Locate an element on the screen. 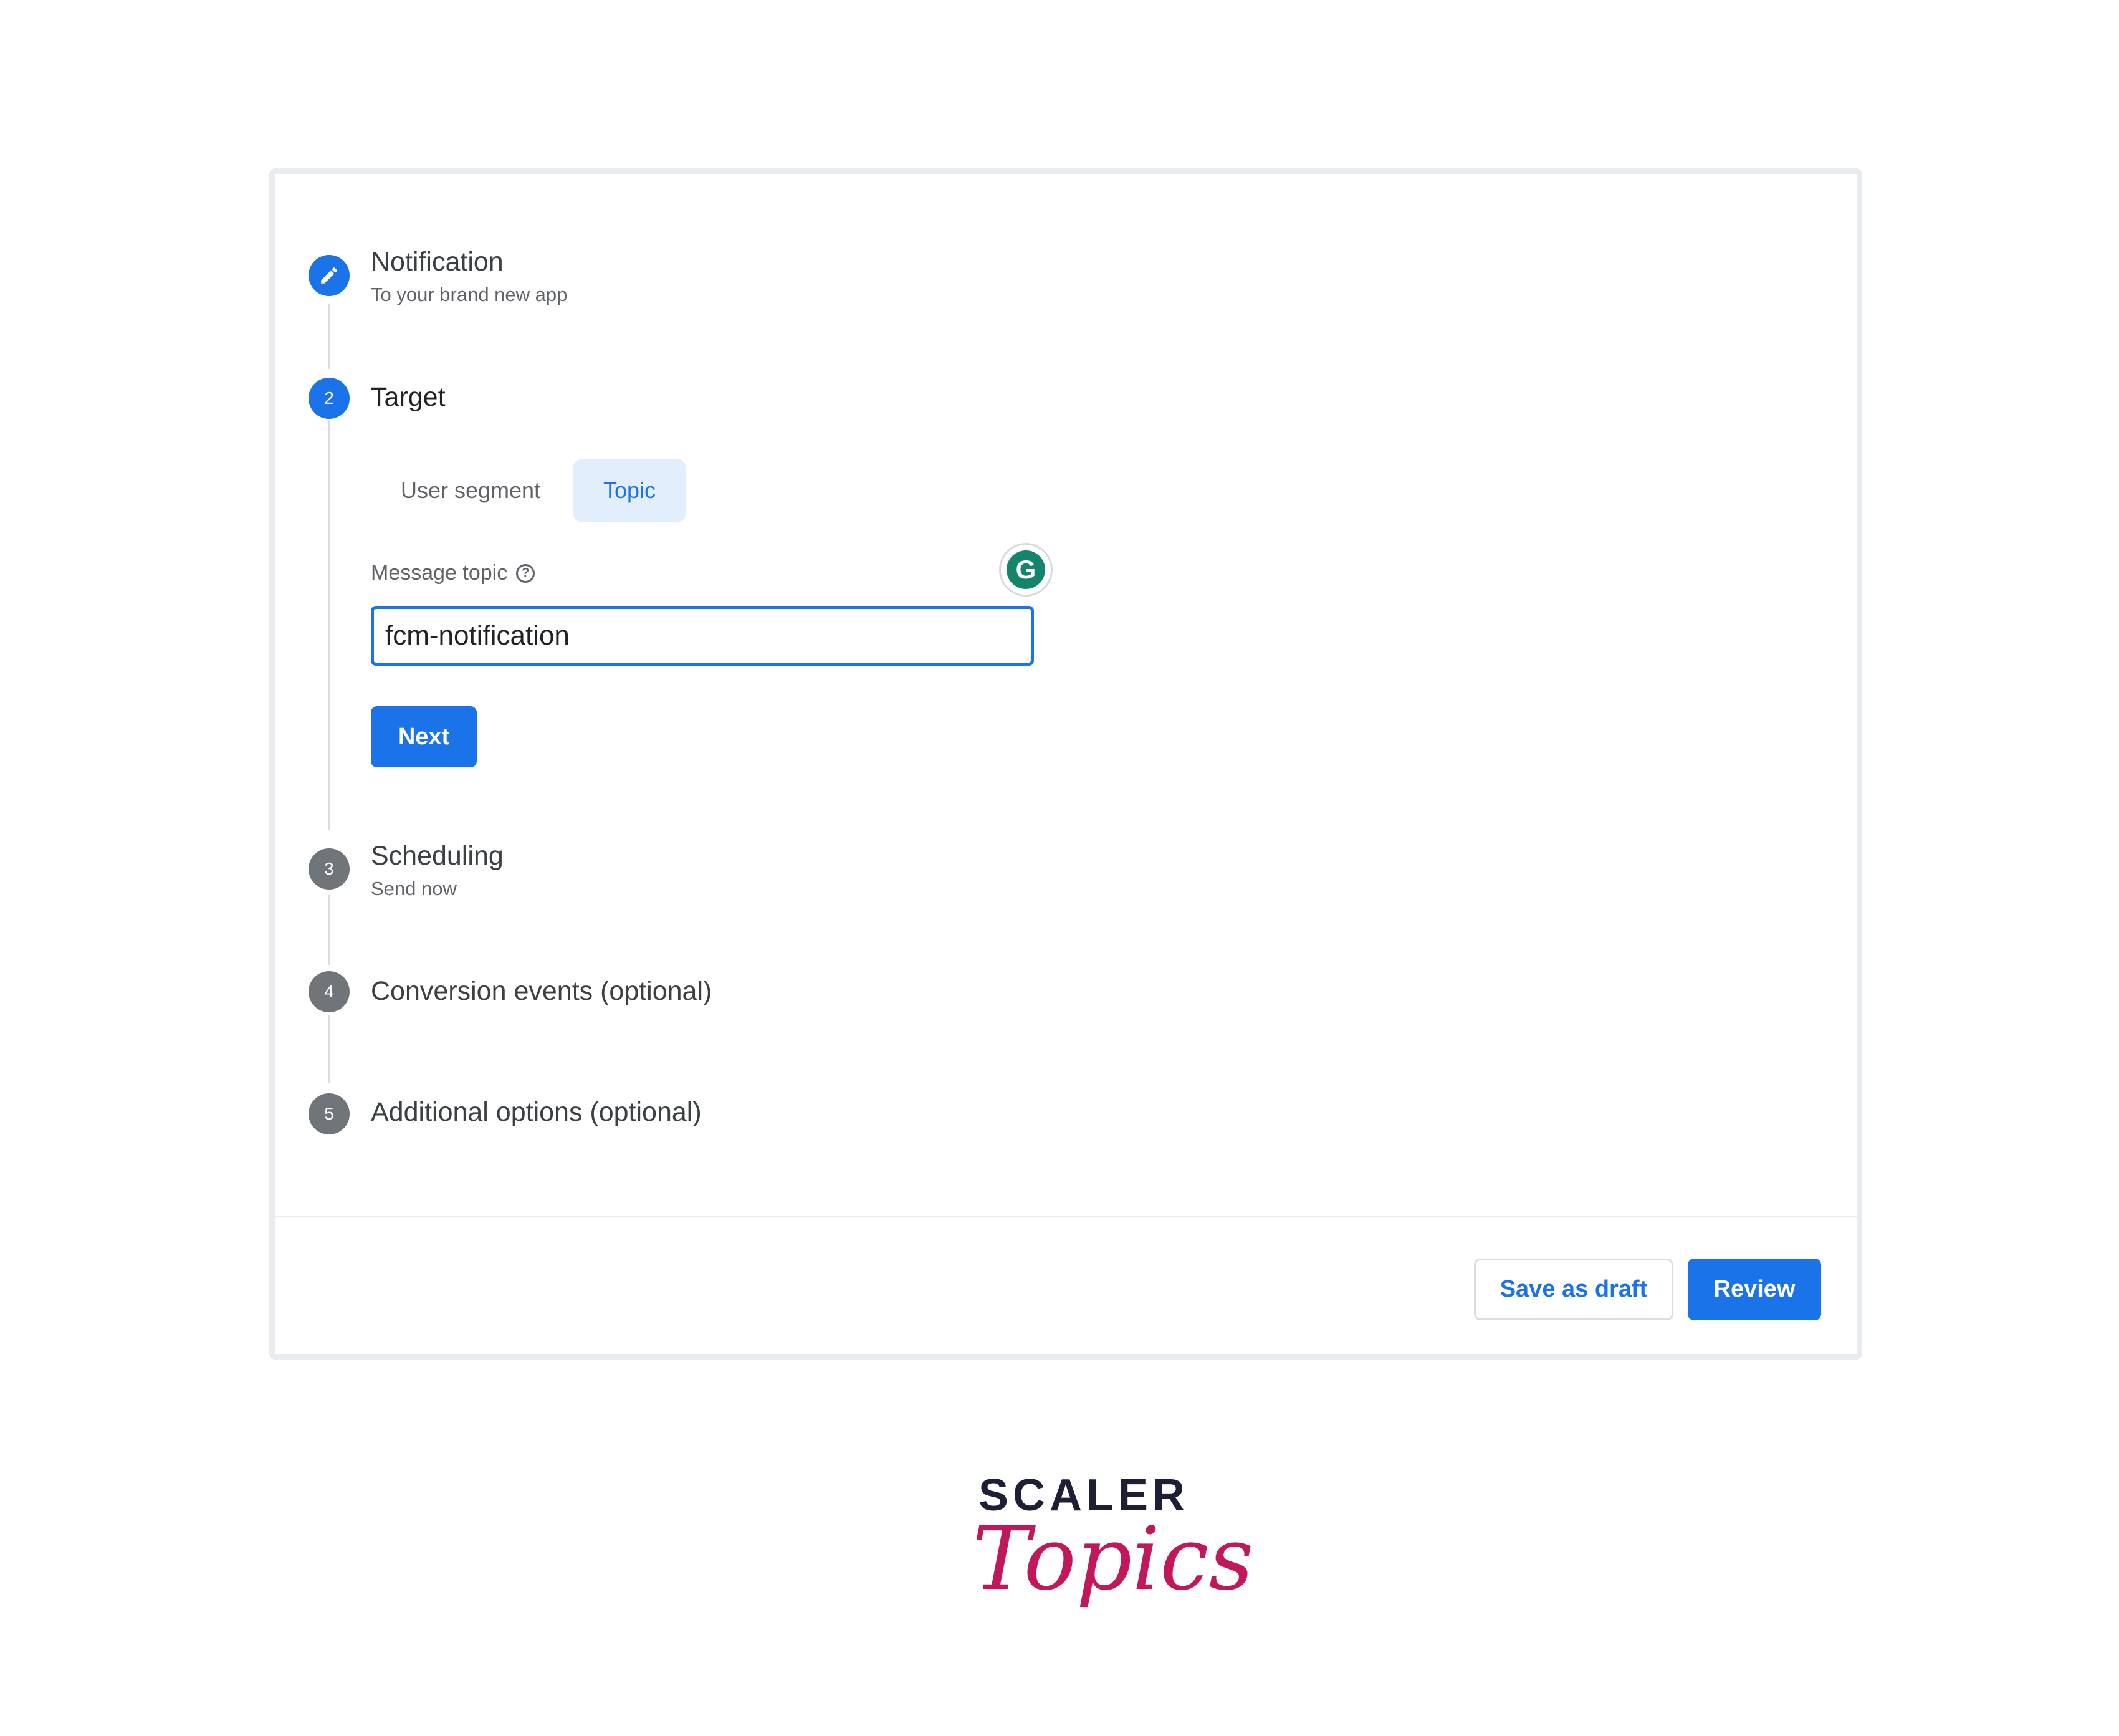  help-circle-icon: ? is located at coordinates (526, 573).